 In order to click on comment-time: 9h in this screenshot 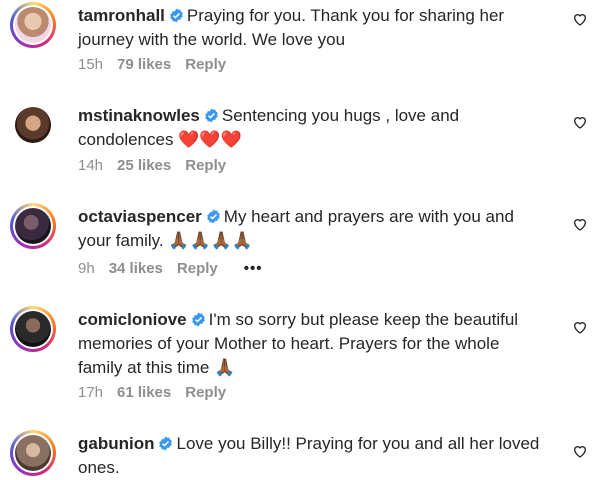, I will do `click(86, 268)`.